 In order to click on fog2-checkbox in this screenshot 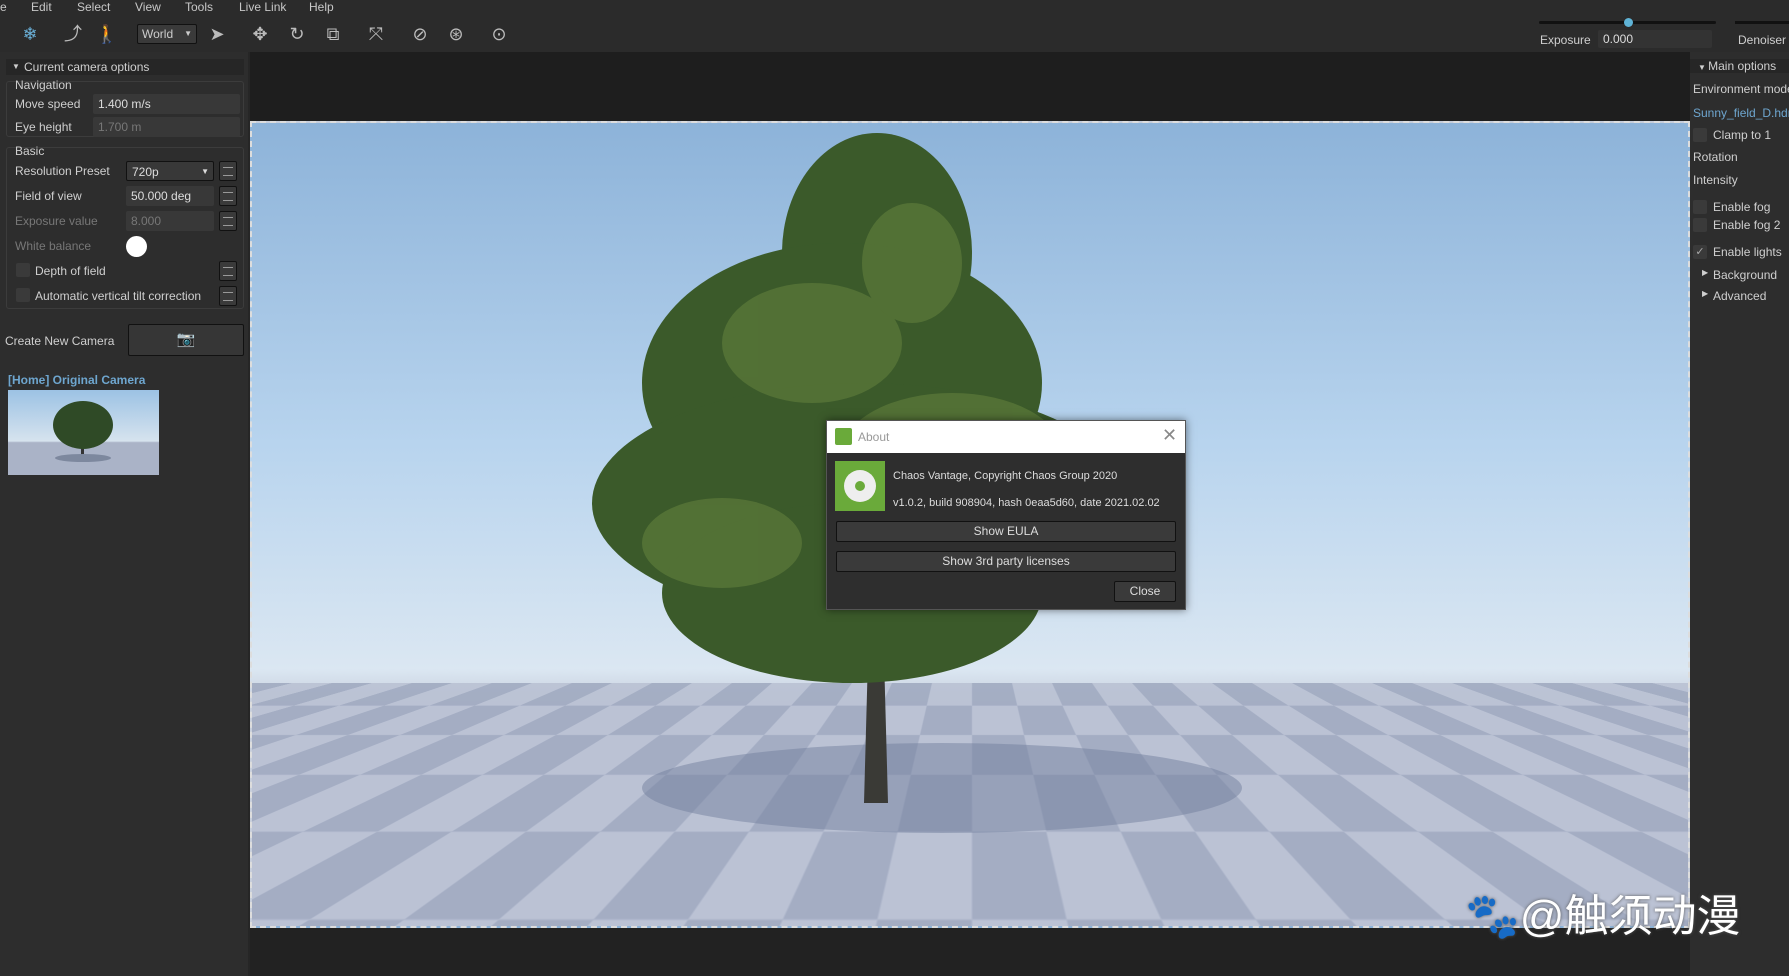, I will do `click(1700, 225)`.